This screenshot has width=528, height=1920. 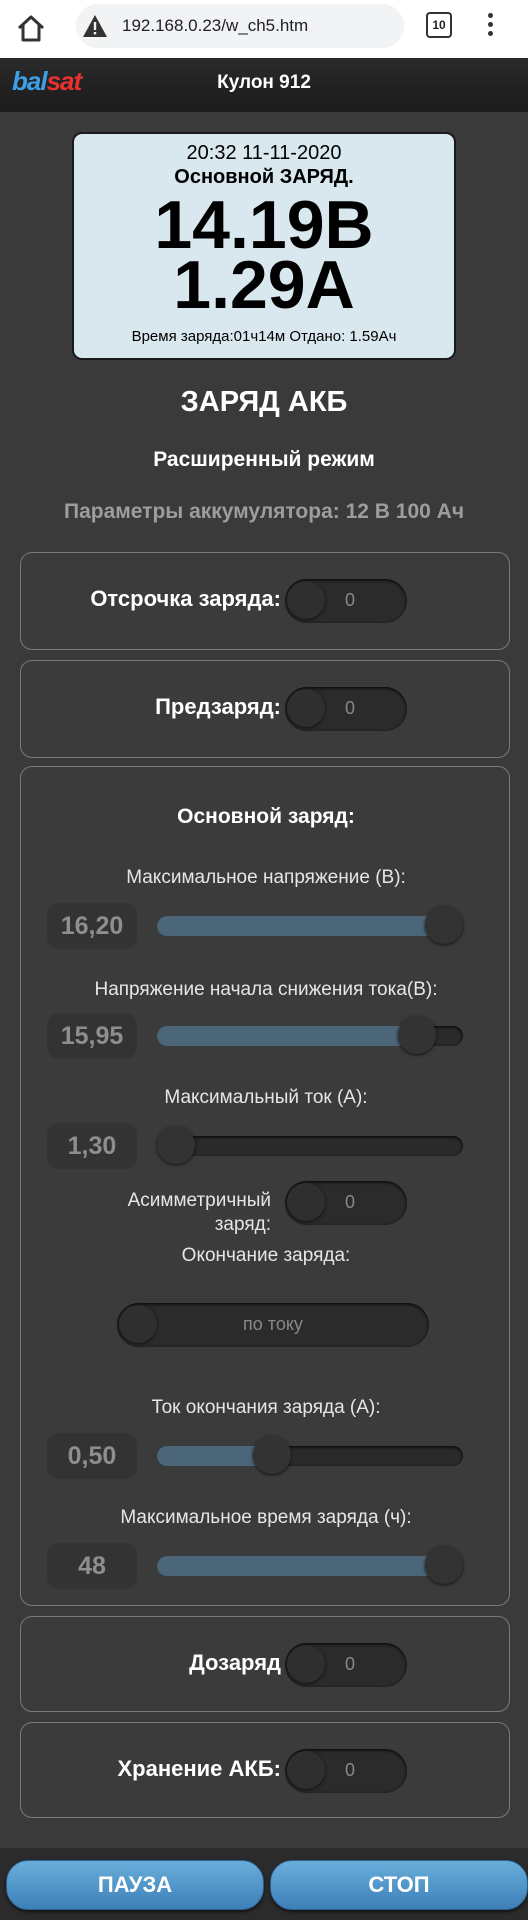 I want to click on pause-button: ПАУЗА, so click(x=135, y=1885).